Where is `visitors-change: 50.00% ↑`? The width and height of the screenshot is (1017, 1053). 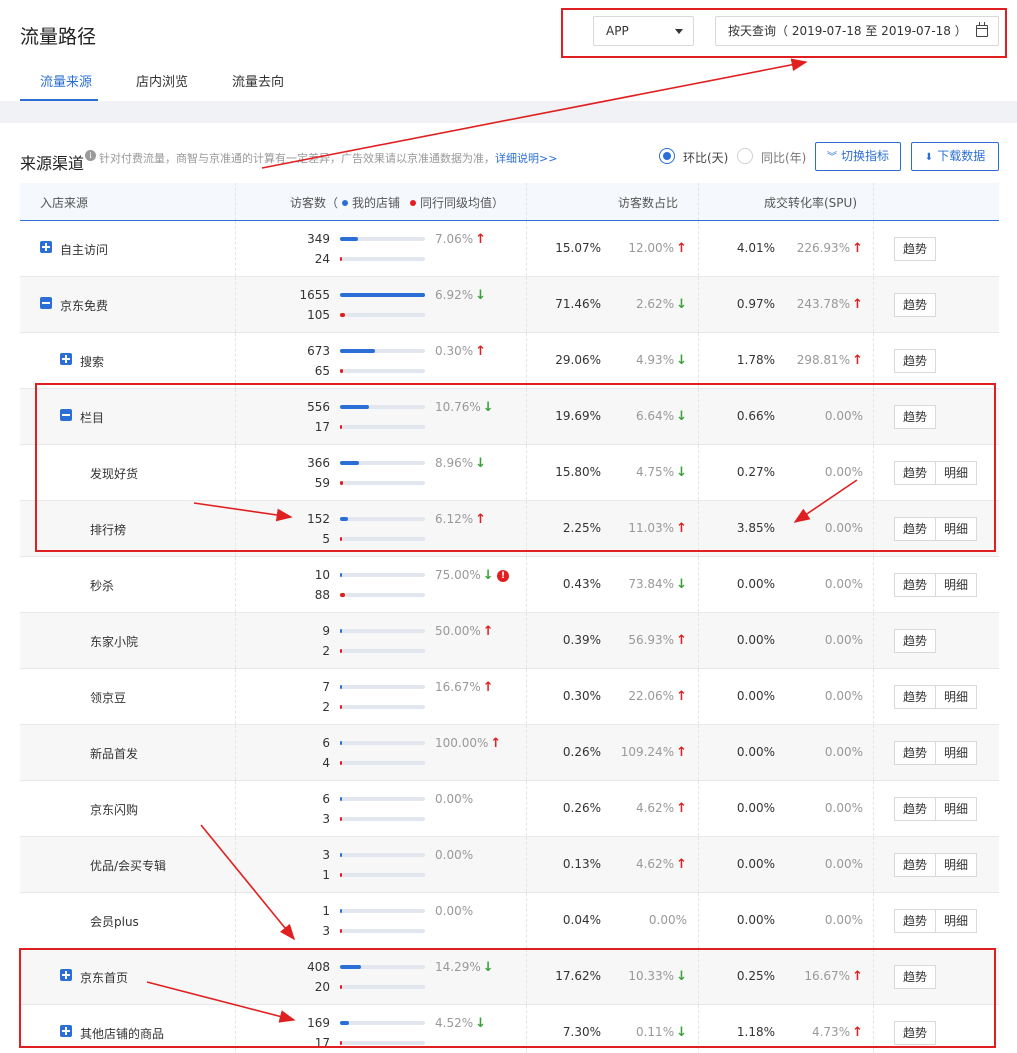
visitors-change: 50.00% ↑ is located at coordinates (464, 631).